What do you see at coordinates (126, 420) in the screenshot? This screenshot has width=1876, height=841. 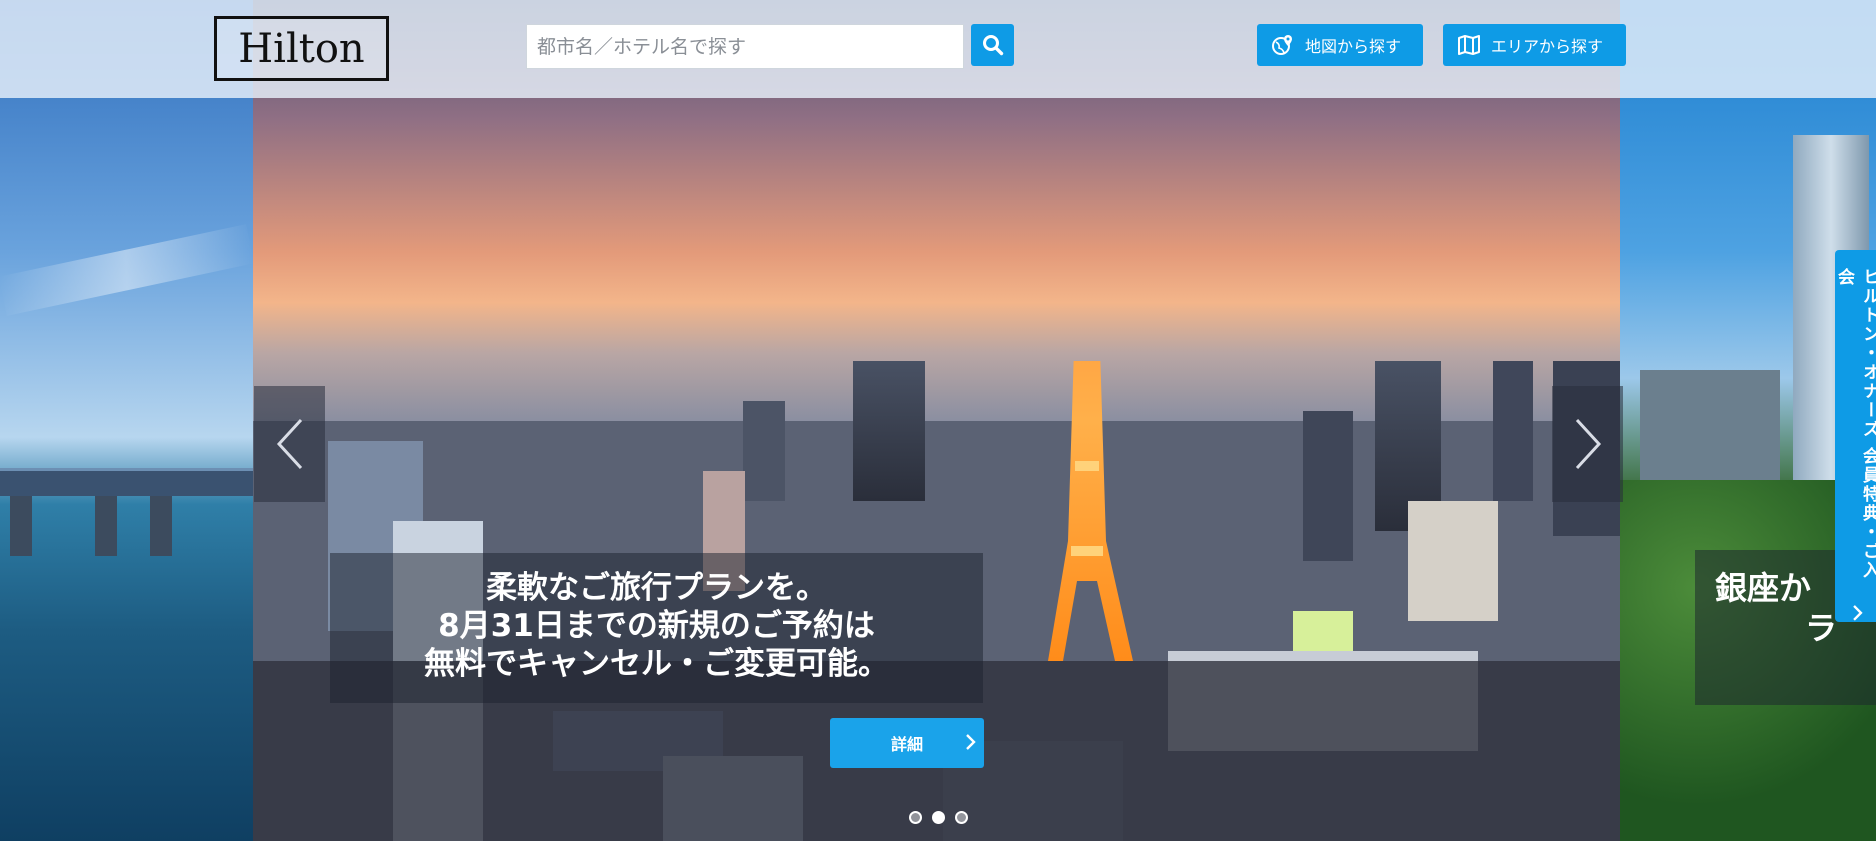 I see `previous-slide-image` at bounding box center [126, 420].